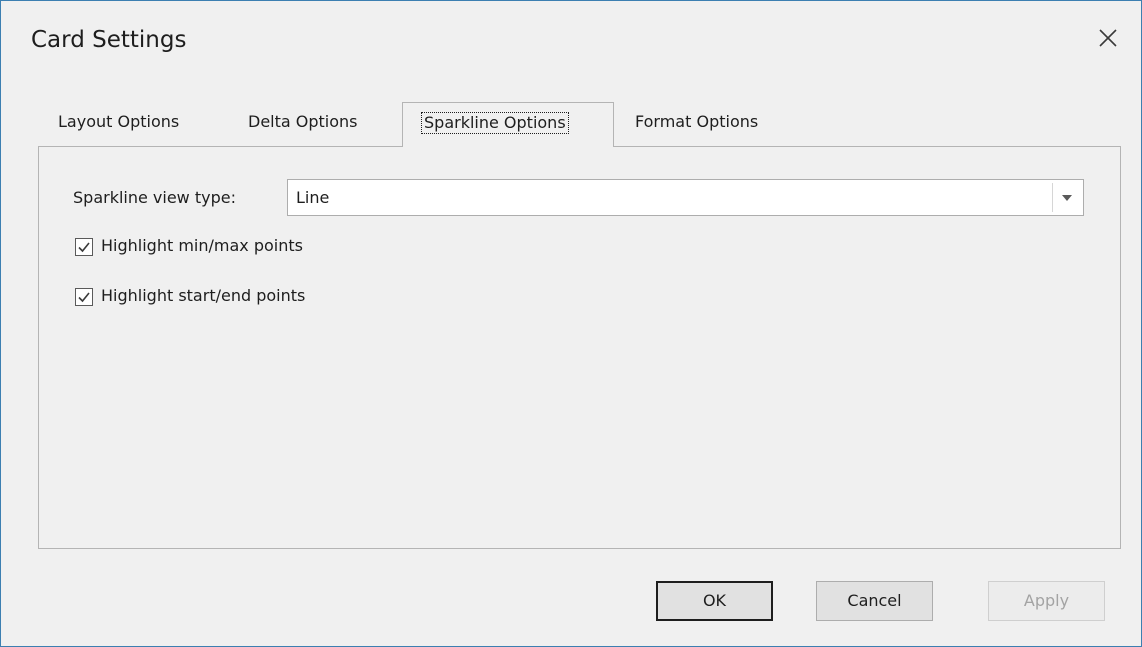  What do you see at coordinates (495, 123) in the screenshot?
I see `tab-sparkline-options-label: Sparkline Options` at bounding box center [495, 123].